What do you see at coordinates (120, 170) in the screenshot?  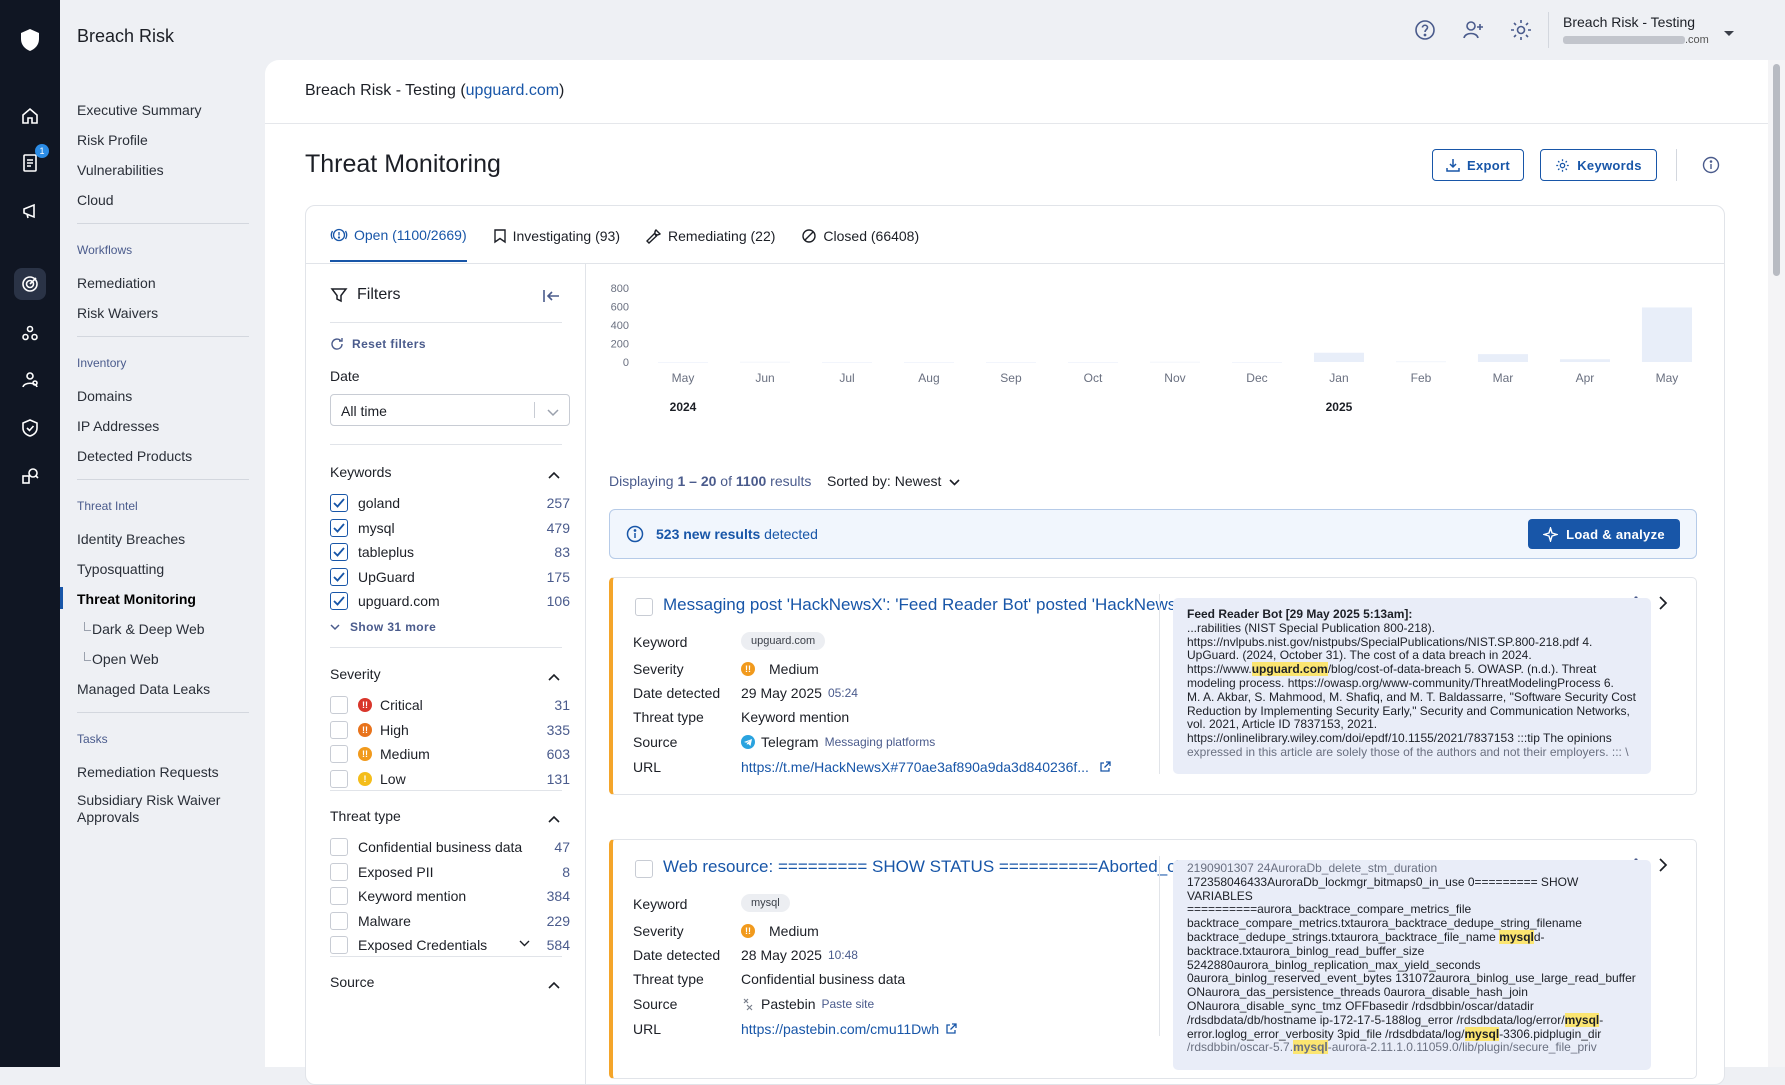 I see `sidebar-item-vulnerabilities: Vulnerabilities` at bounding box center [120, 170].